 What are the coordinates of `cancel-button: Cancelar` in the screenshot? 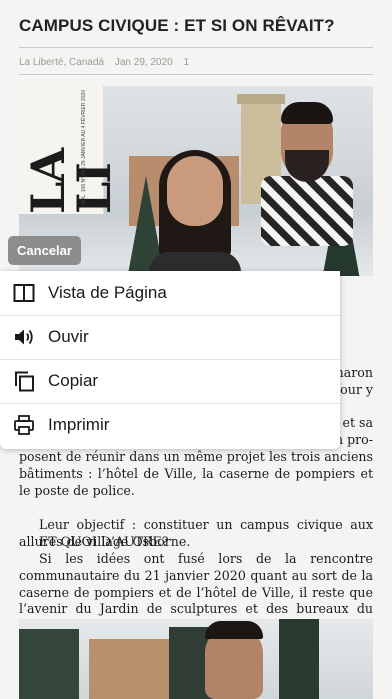 It's located at (44, 250).